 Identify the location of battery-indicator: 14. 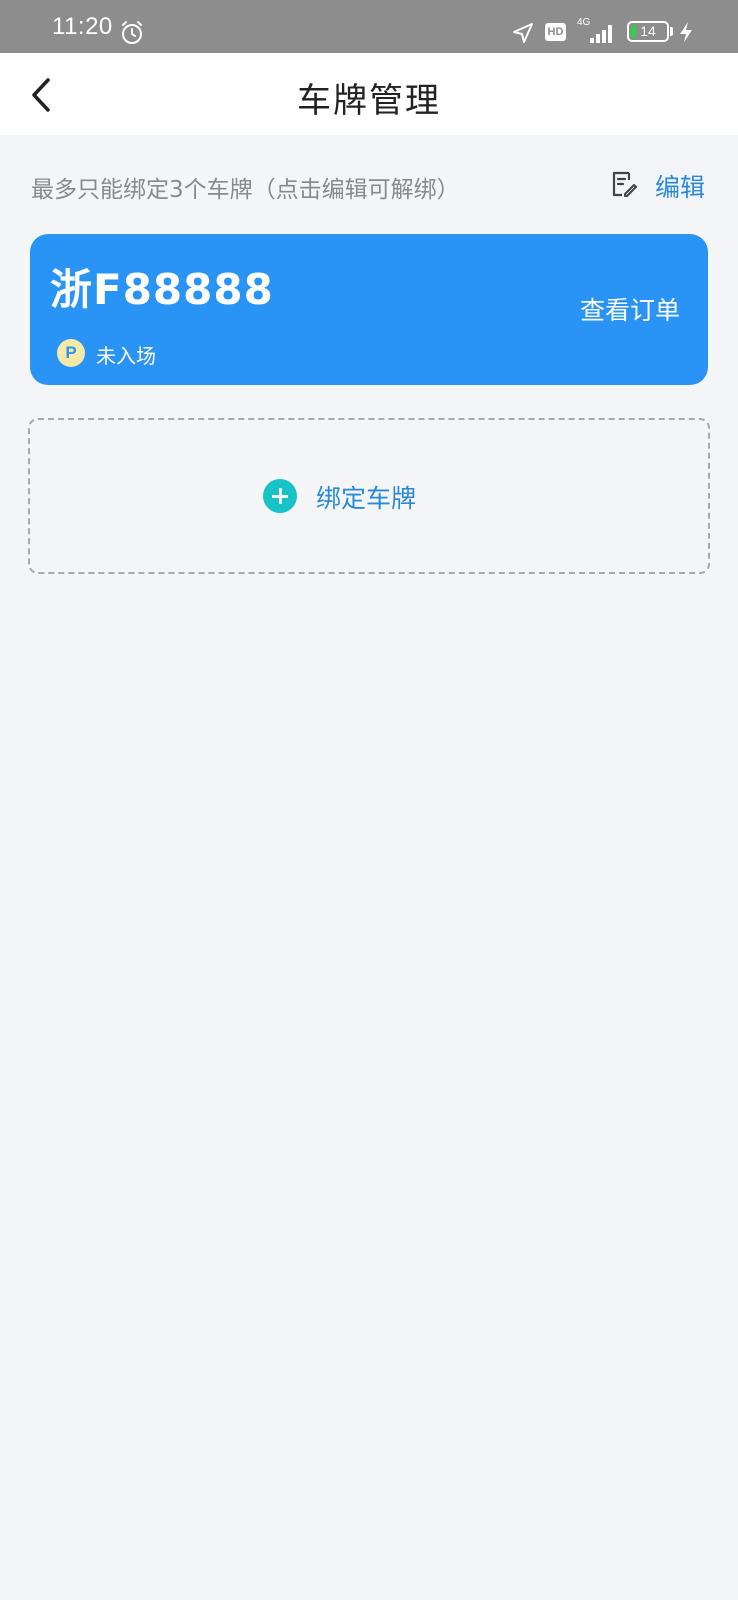
(648, 31).